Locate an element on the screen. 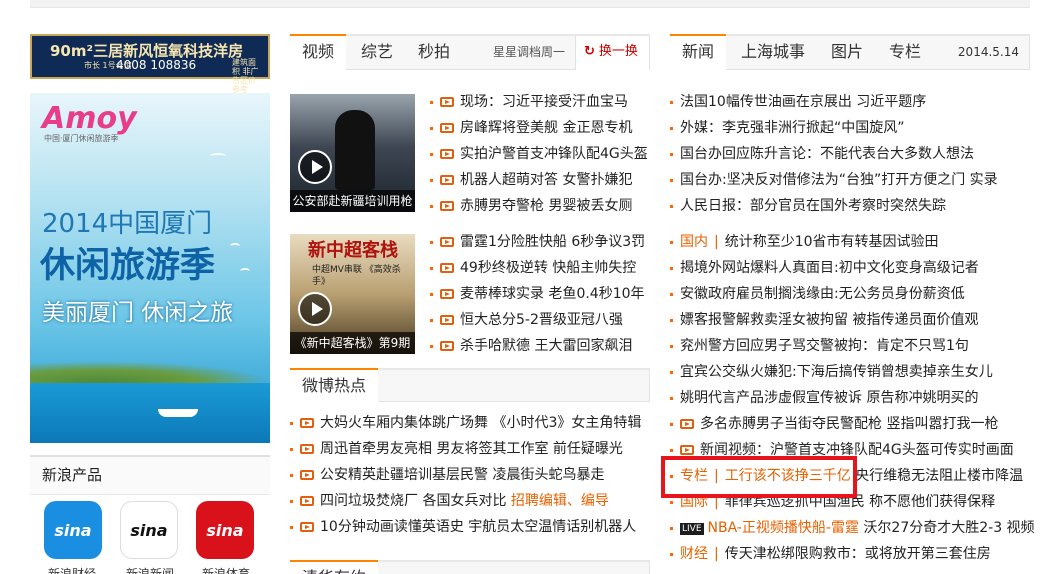 Image resolution: width=1055 pixels, height=574 pixels. list-item: 现场：习近平接受汗血宝马 is located at coordinates (539, 102).